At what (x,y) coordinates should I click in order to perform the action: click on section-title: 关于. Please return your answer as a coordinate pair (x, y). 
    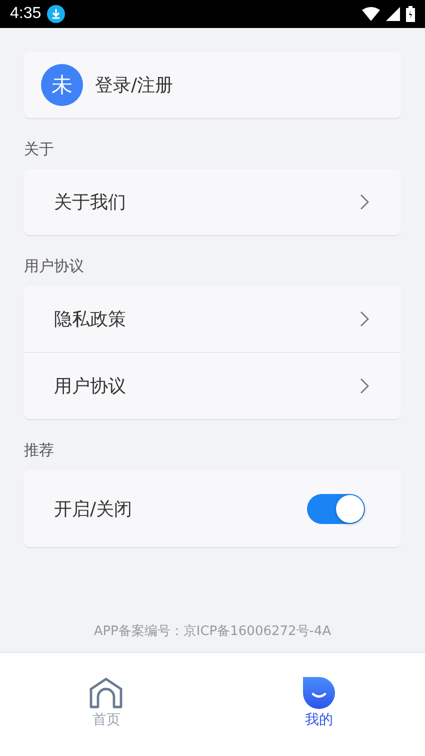
    Looking at the image, I should click on (39, 149).